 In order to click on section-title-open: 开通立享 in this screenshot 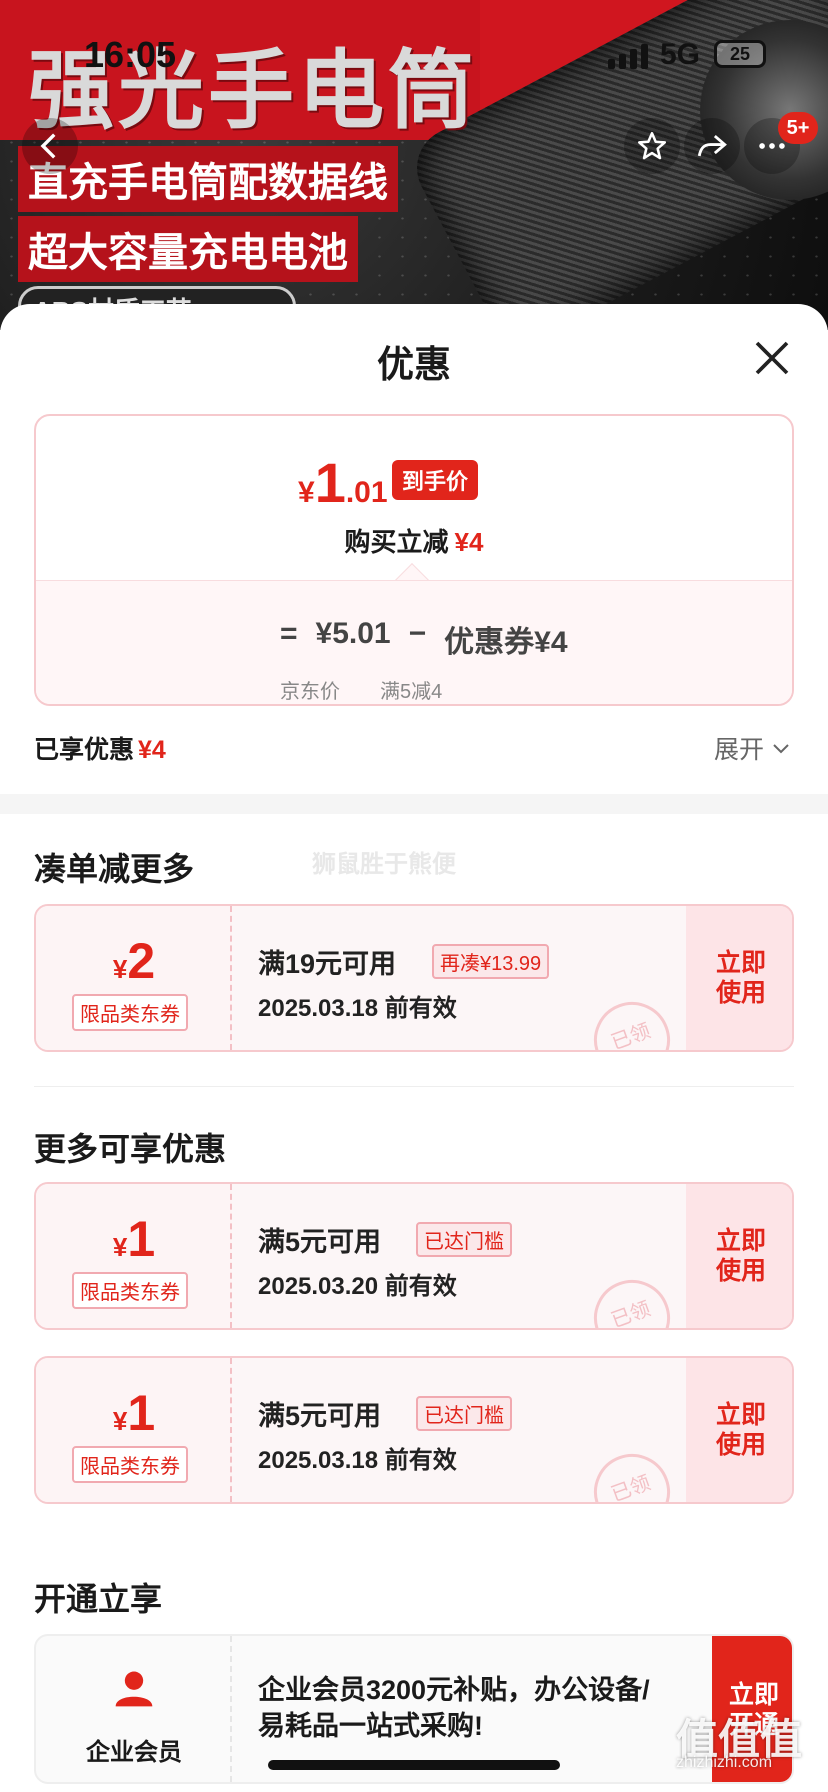, I will do `click(98, 1599)`.